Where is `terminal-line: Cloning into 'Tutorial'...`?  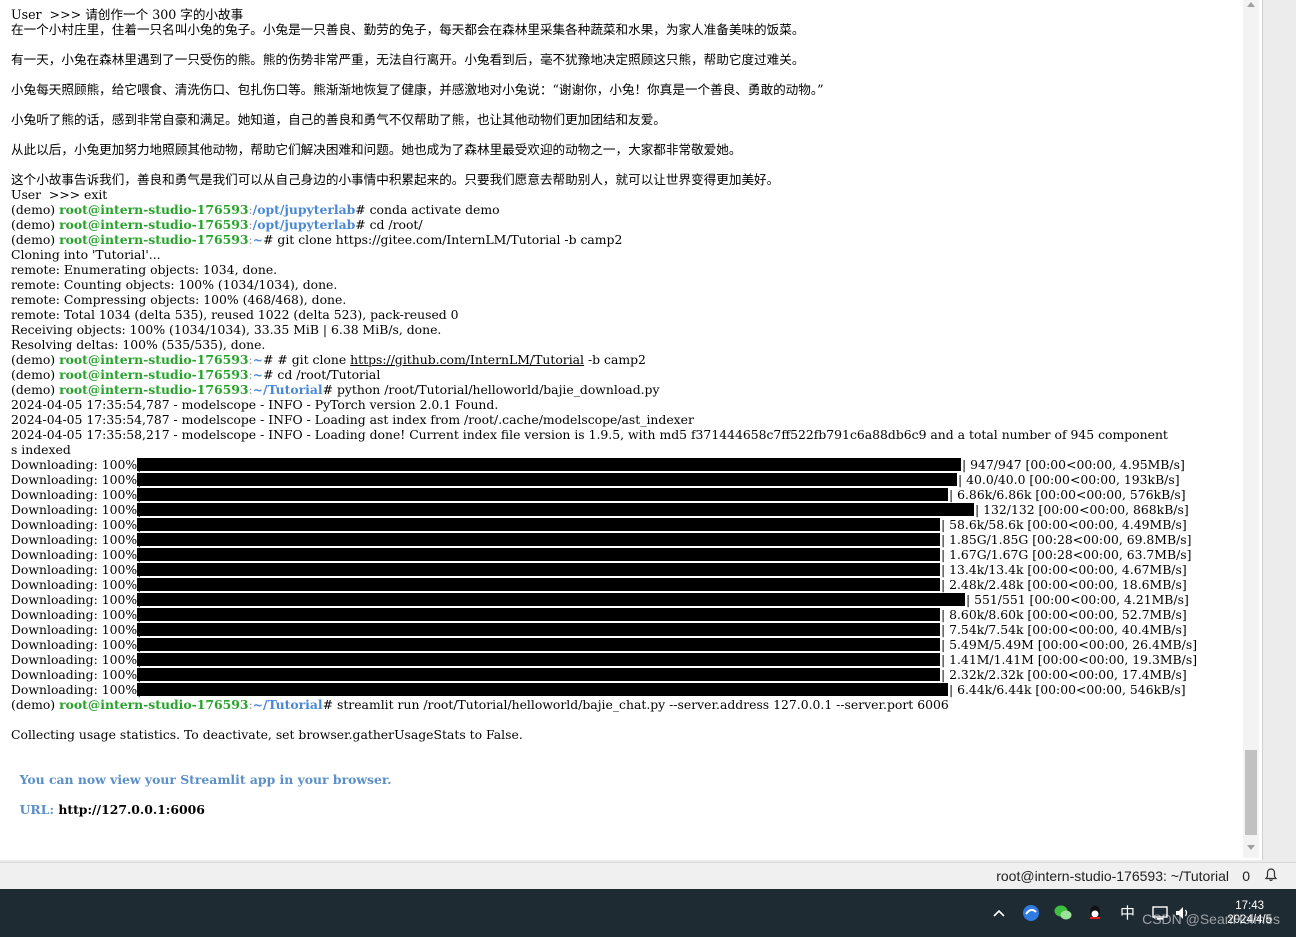
terminal-line: Cloning into 'Tutorial'... is located at coordinates (86, 254).